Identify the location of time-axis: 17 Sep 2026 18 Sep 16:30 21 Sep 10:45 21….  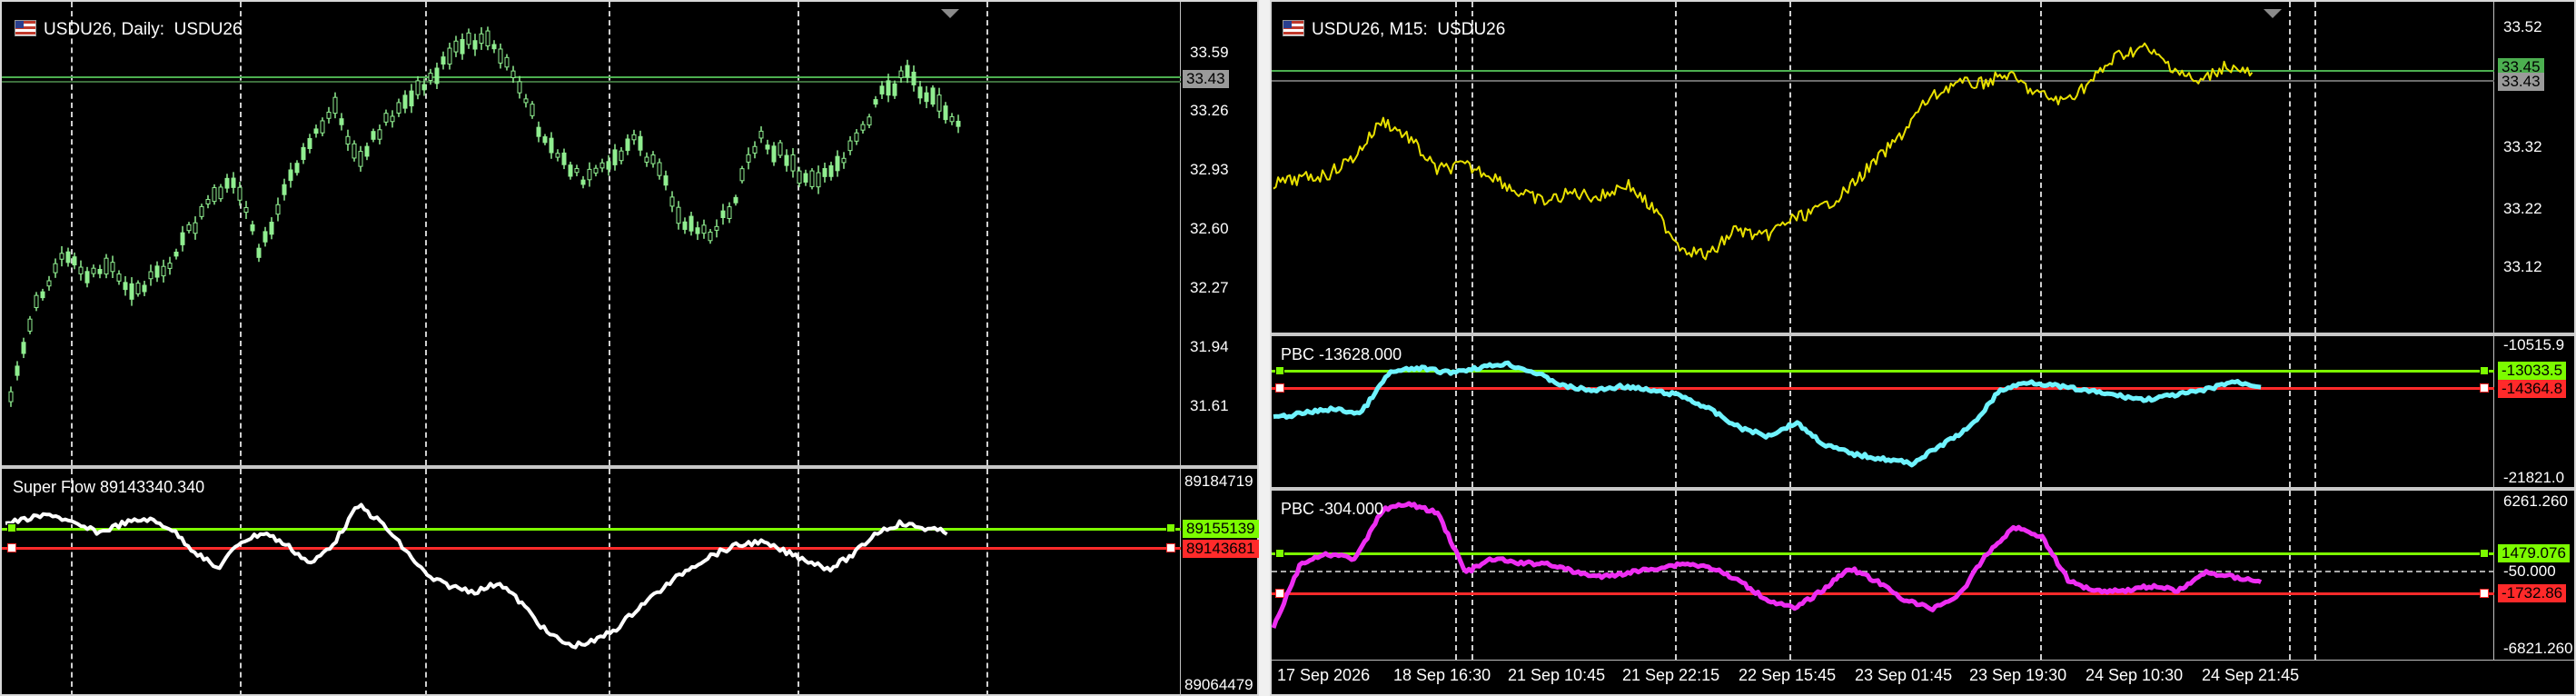
(1923, 678).